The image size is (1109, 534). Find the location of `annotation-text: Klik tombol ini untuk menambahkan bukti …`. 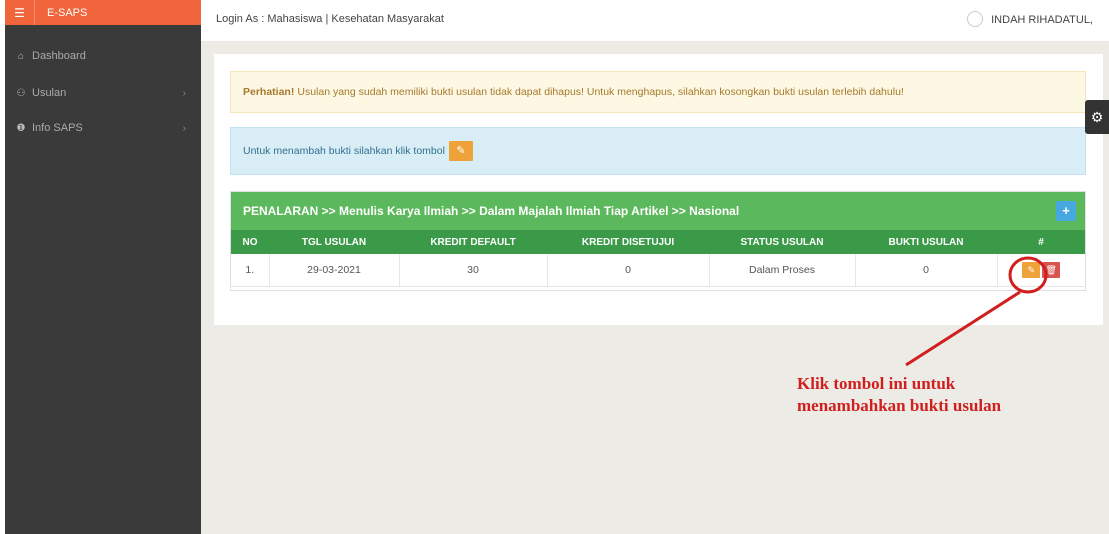

annotation-text: Klik tombol ini untuk menambahkan bukti … is located at coordinates (899, 395).